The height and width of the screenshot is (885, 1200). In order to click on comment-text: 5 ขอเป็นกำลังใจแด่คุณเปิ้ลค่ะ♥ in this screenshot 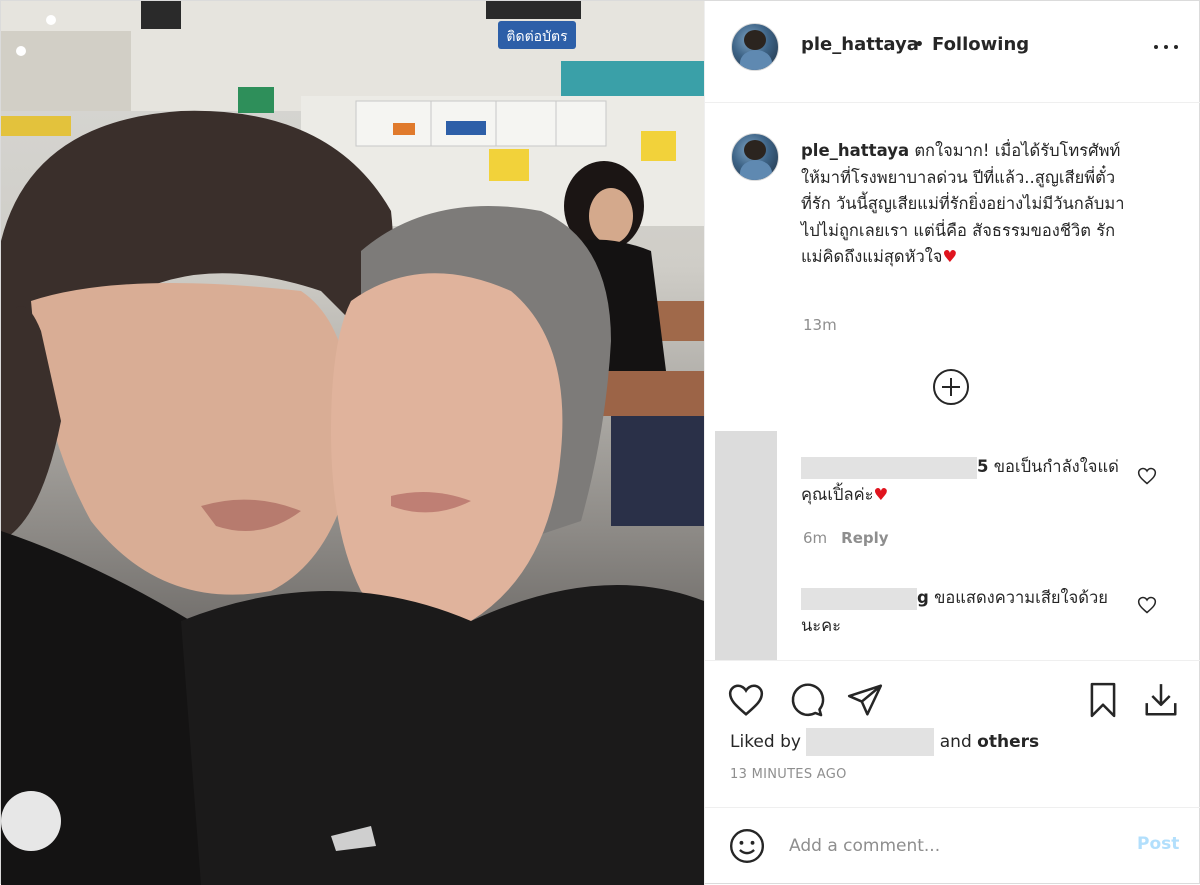, I will do `click(961, 481)`.